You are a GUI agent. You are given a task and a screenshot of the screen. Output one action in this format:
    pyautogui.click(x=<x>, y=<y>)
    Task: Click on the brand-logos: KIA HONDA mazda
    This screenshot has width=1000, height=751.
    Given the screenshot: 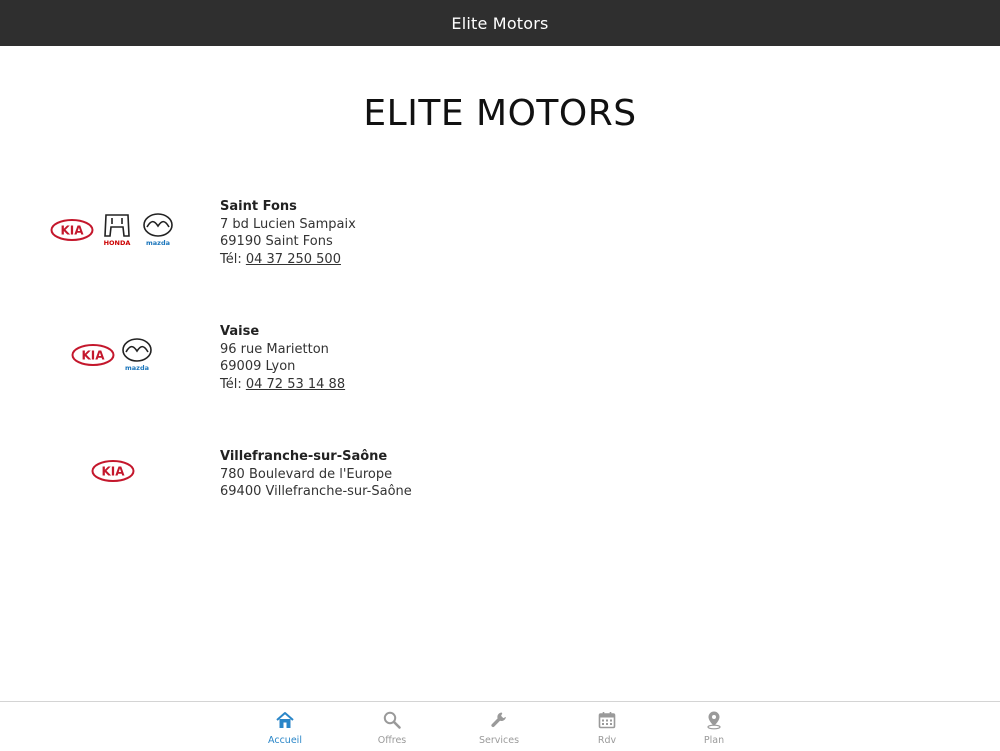 What is the action you would take?
    pyautogui.click(x=112, y=230)
    